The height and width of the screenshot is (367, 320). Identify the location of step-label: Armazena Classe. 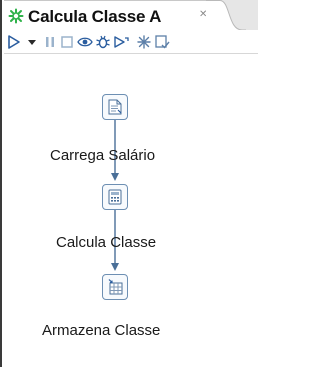
(101, 330).